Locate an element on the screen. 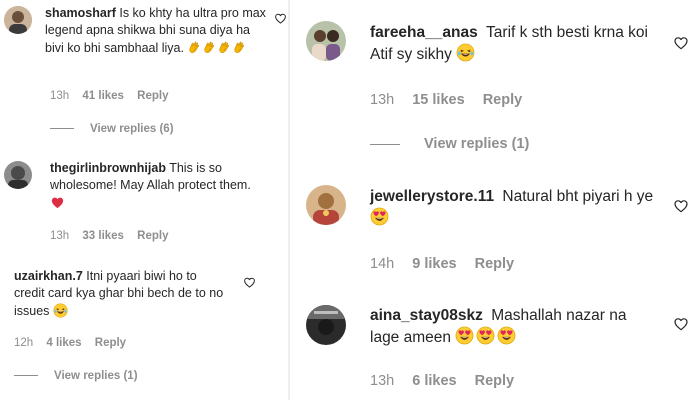 This screenshot has width=700, height=400. likes-count: 33 likes is located at coordinates (103, 236).